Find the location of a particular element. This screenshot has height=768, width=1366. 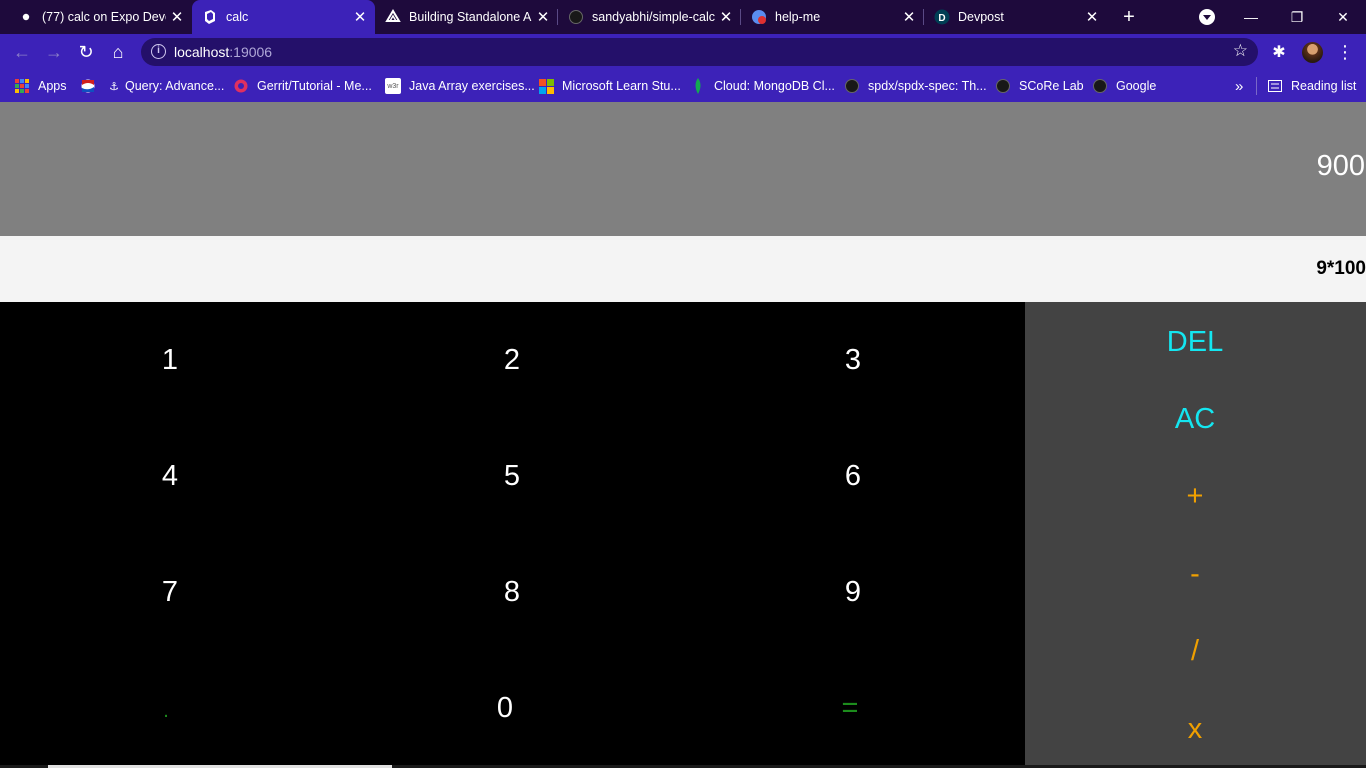

add-button: + is located at coordinates (1195, 496).